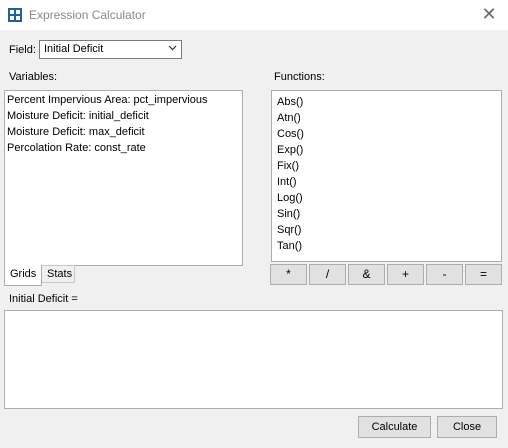  What do you see at coordinates (388, 246) in the screenshot?
I see `function-list-item: Tan()` at bounding box center [388, 246].